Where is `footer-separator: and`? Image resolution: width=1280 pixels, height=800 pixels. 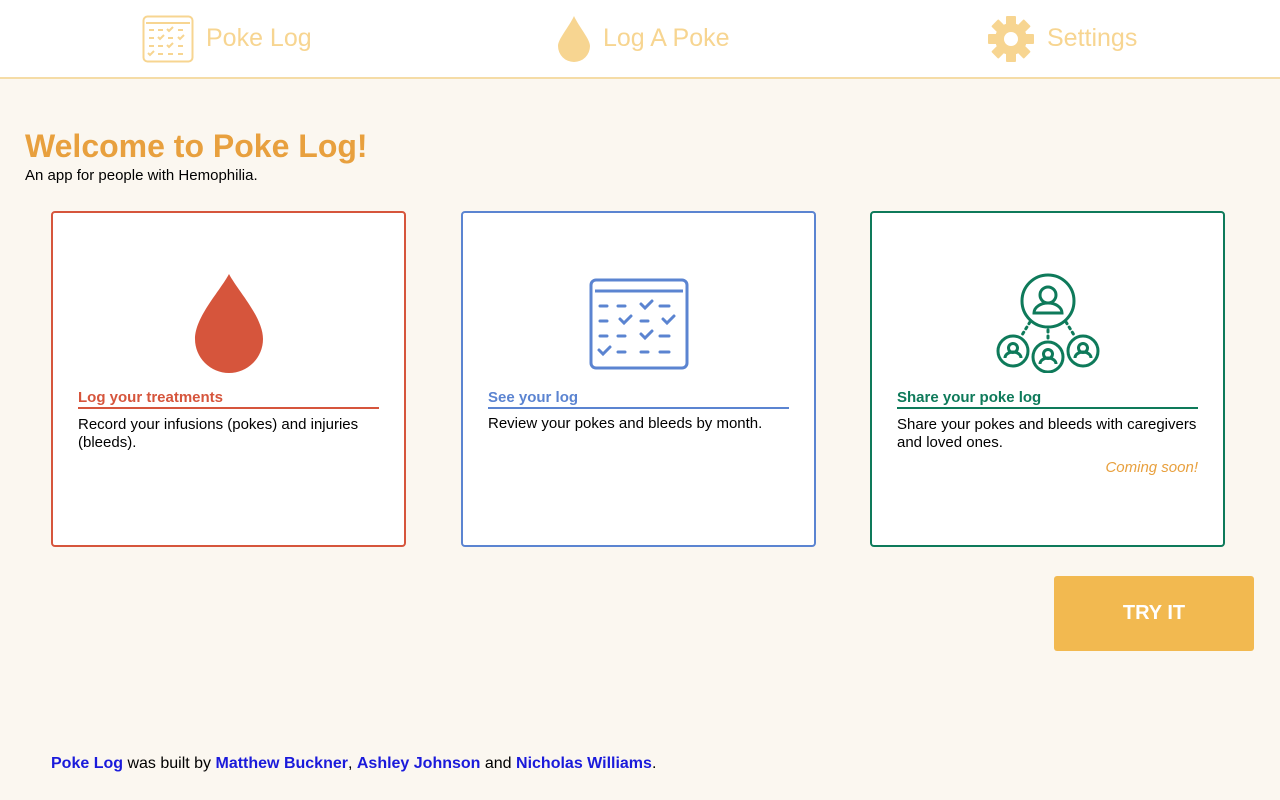
footer-separator: and is located at coordinates (498, 763).